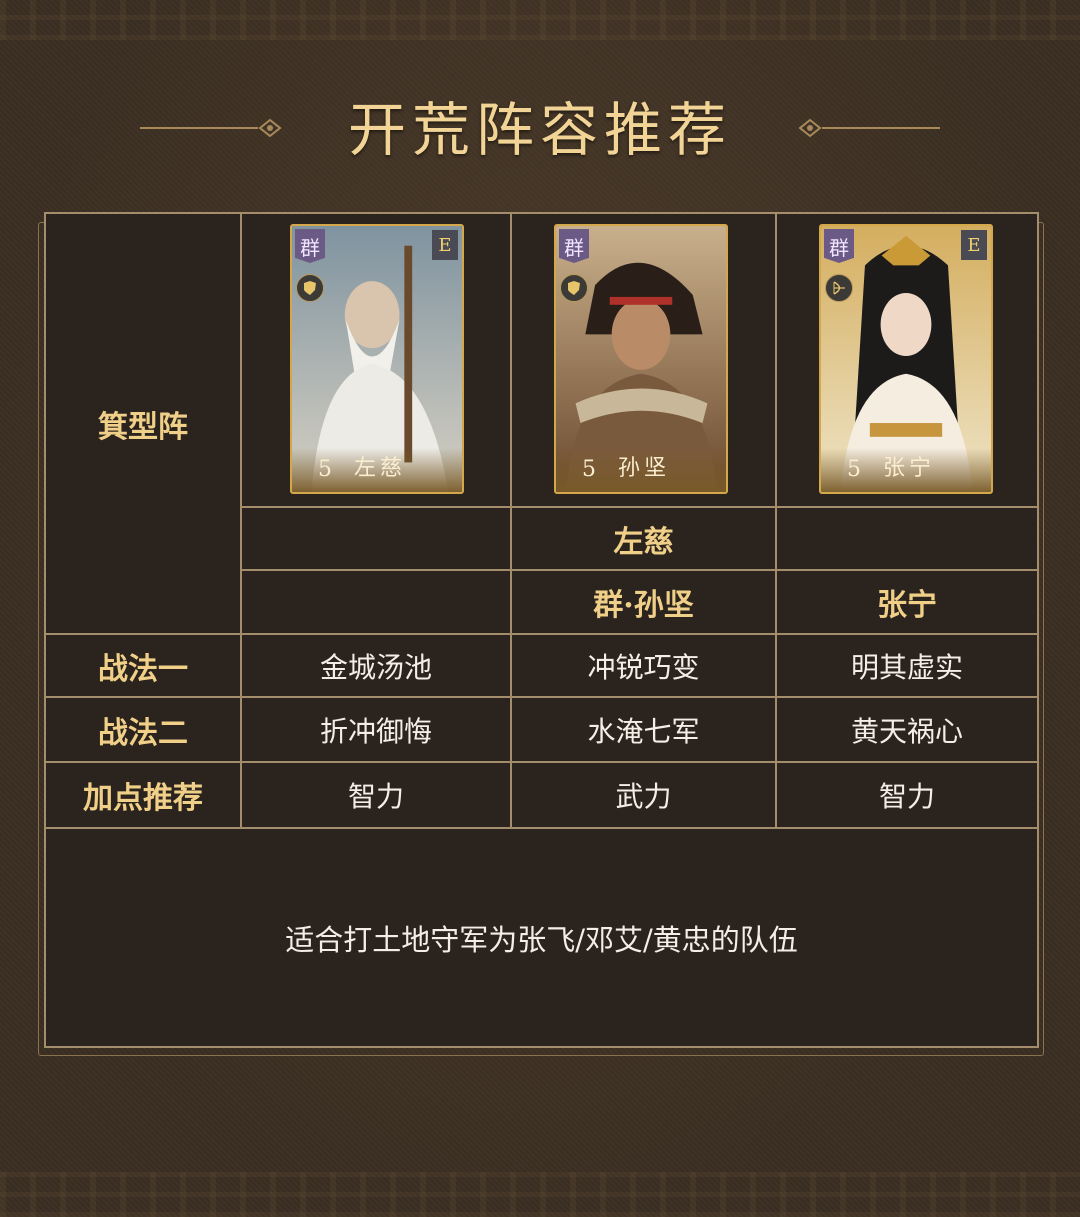 The image size is (1080, 1217). Describe the element at coordinates (839, 288) in the screenshot. I see `bow-icon` at that location.